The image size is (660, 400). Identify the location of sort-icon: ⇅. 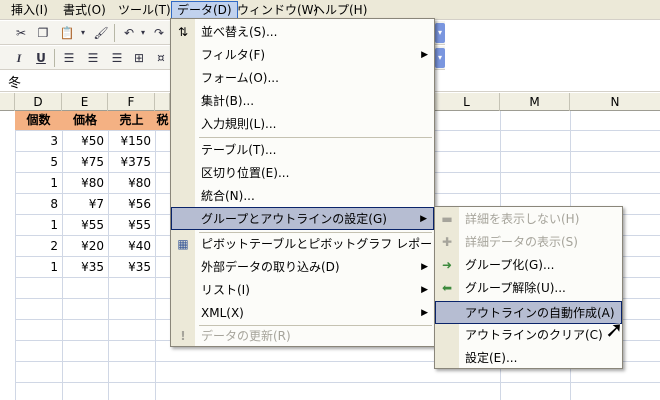
(183, 32).